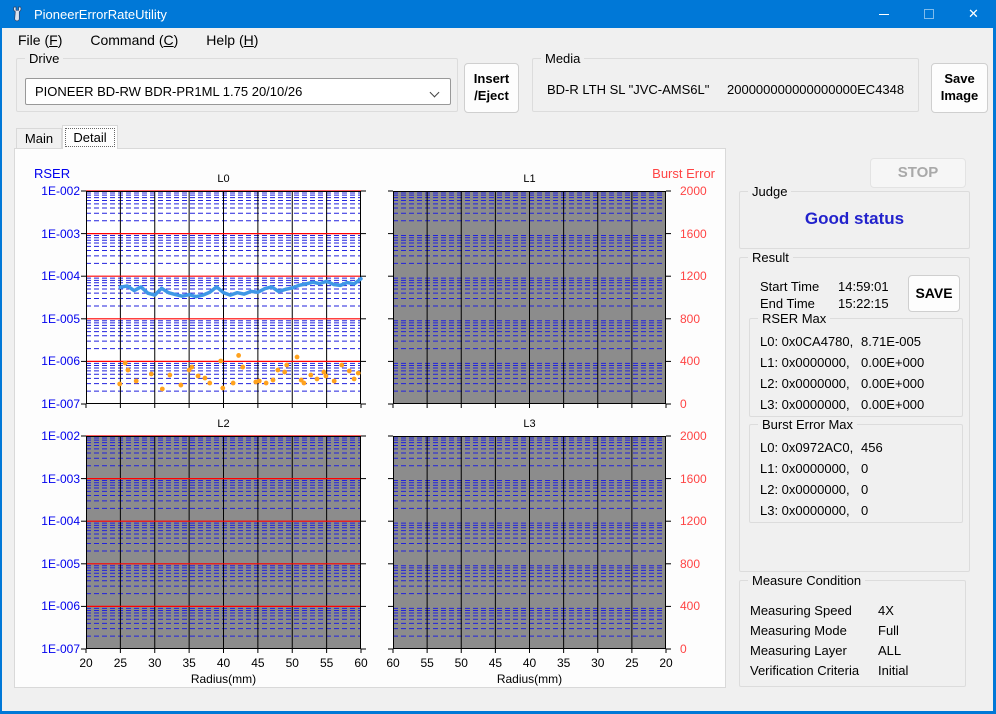 This screenshot has width=996, height=714. I want to click on x-tick-label-L3-1: 55, so click(427, 663).